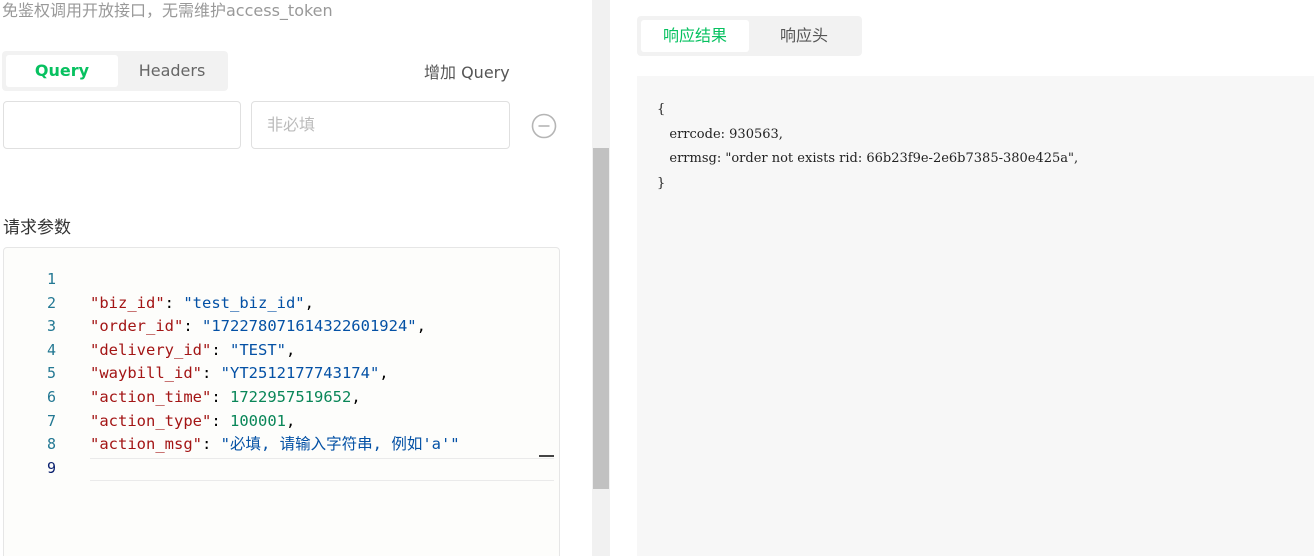 This screenshot has width=1314, height=556. What do you see at coordinates (340, 444) in the screenshot?
I see `json-value: "必填, 请输入字符串, 例如'a'"` at bounding box center [340, 444].